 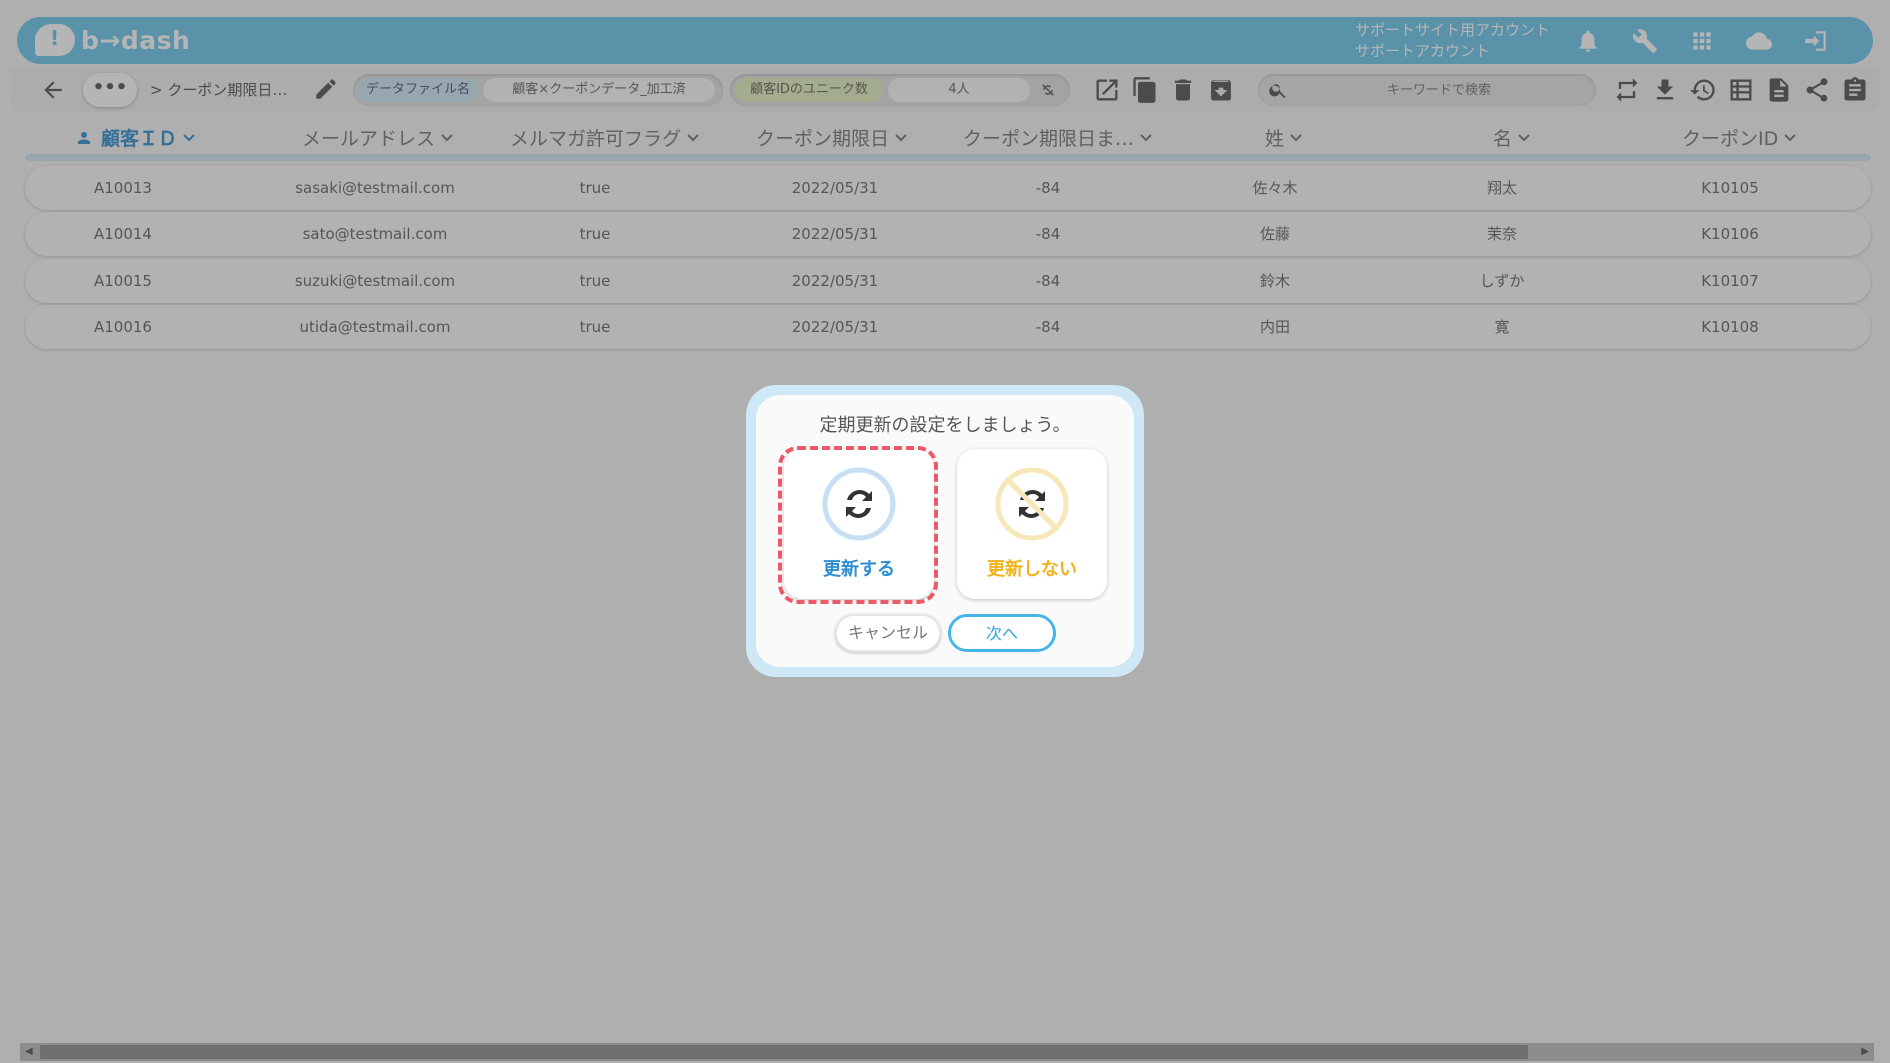 What do you see at coordinates (1032, 504) in the screenshot?
I see `sync-disabled-icon` at bounding box center [1032, 504].